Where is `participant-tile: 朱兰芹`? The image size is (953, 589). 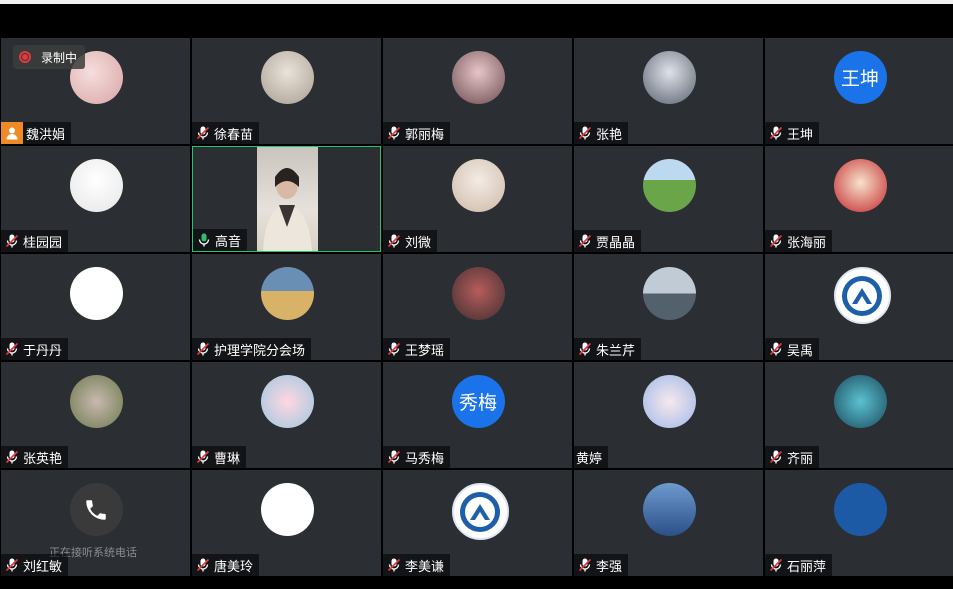 participant-tile: 朱兰芹 is located at coordinates (668, 307).